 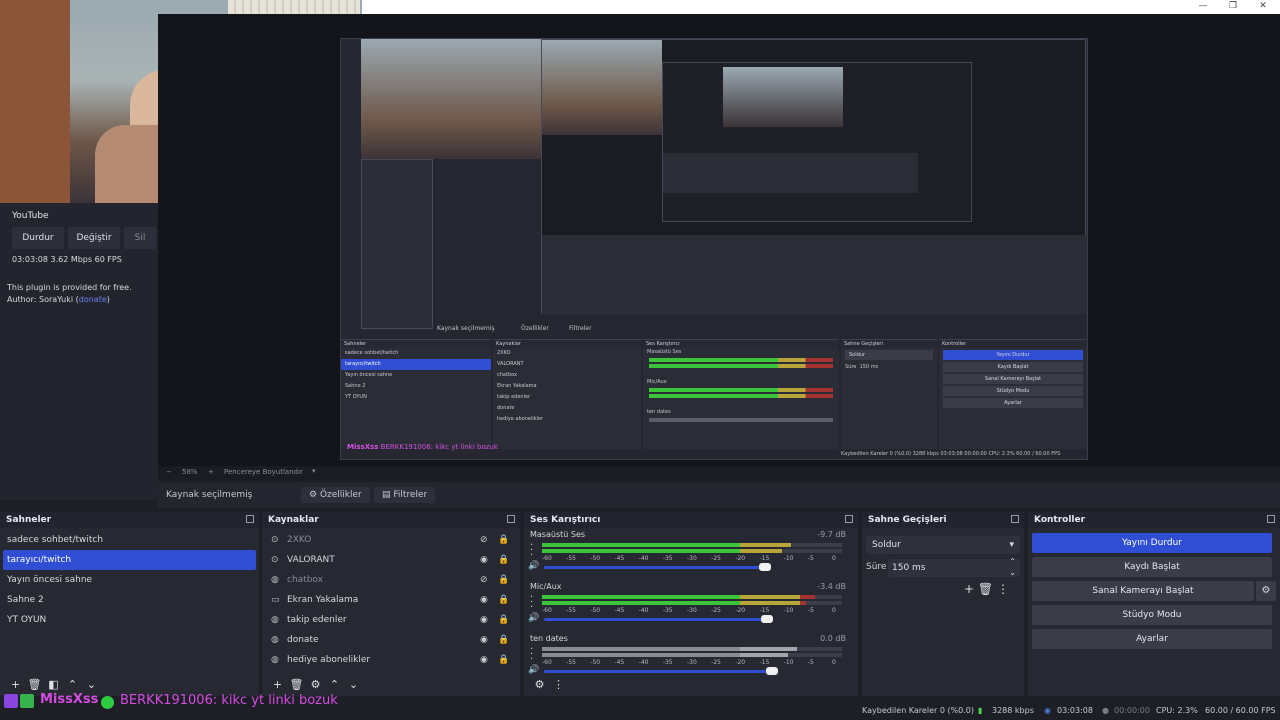 What do you see at coordinates (954, 567) in the screenshot?
I see `duration-input: 150 ms ⌃ ⌄` at bounding box center [954, 567].